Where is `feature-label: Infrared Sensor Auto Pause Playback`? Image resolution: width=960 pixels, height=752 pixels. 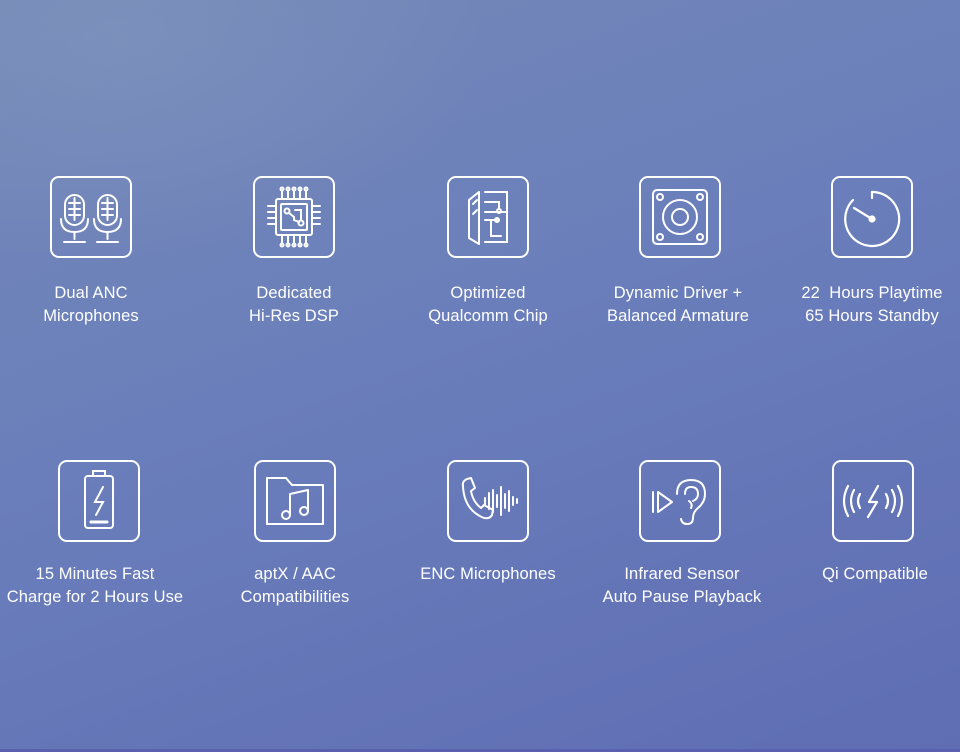 feature-label: Infrared Sensor Auto Pause Playback is located at coordinates (682, 585).